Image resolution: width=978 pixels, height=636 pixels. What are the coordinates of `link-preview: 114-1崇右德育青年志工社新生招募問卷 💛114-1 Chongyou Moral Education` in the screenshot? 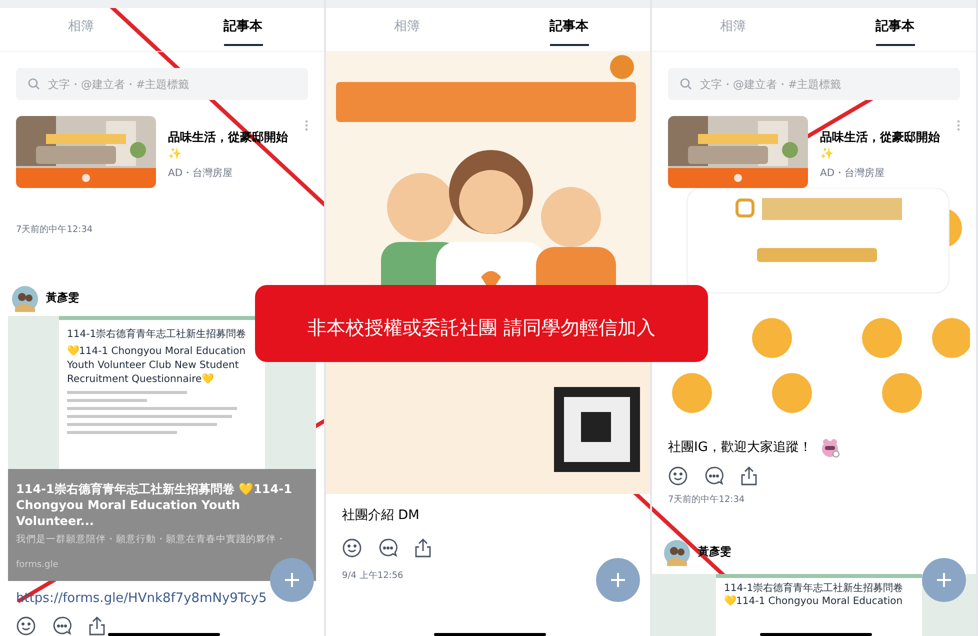 It's located at (814, 605).